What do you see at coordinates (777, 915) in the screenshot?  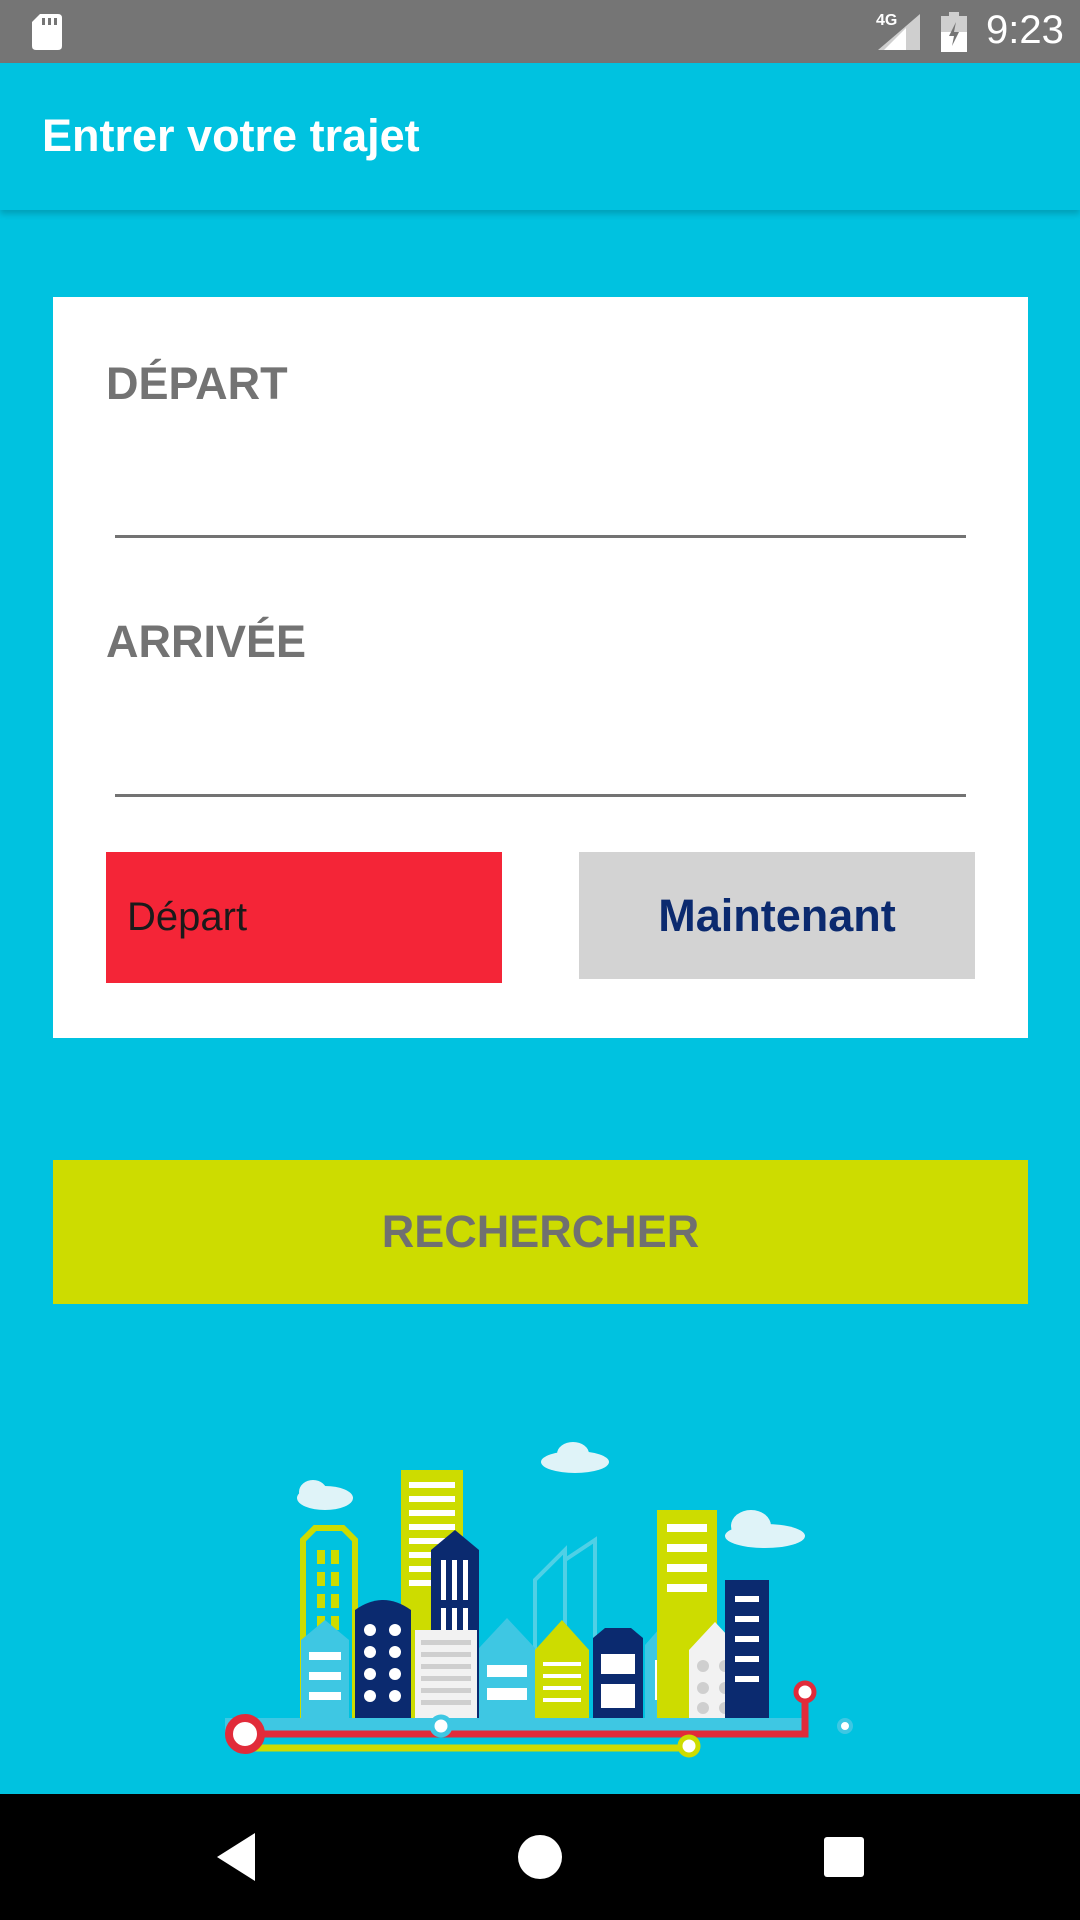 I see `departure-time-button: Maintenant` at bounding box center [777, 915].